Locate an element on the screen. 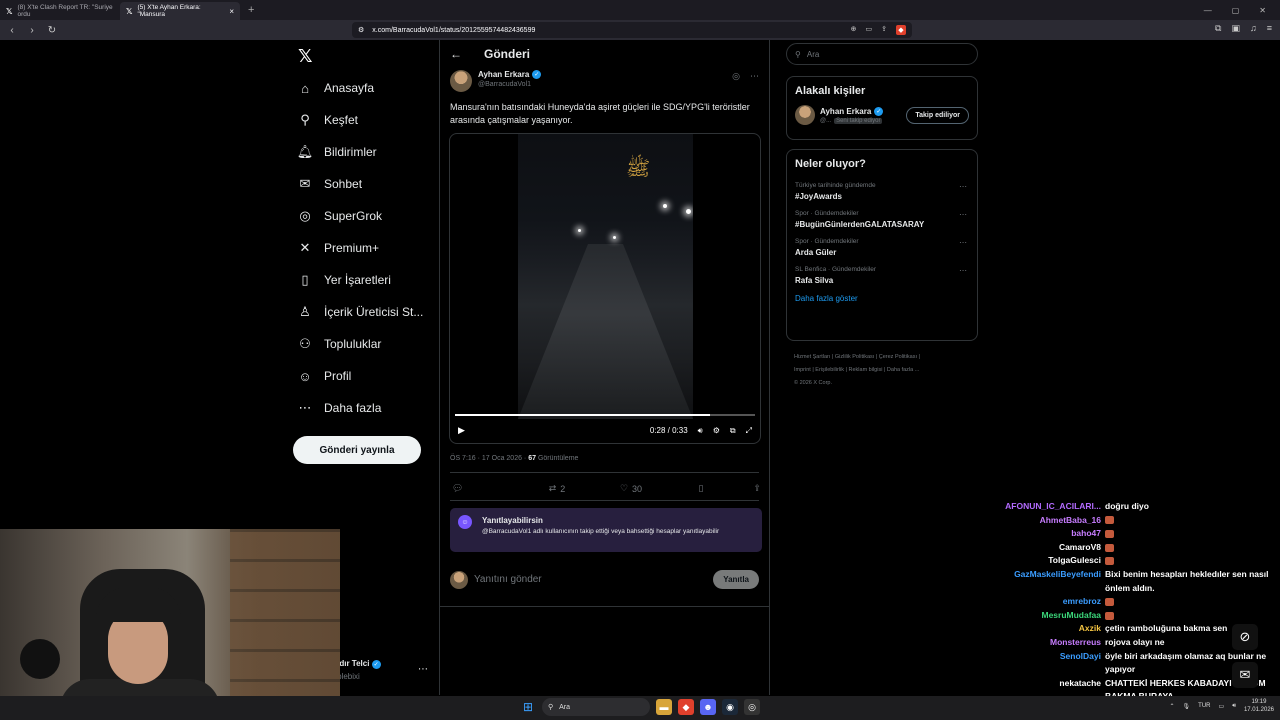  grok-float-icon: ⊘ is located at coordinates (1245, 637).